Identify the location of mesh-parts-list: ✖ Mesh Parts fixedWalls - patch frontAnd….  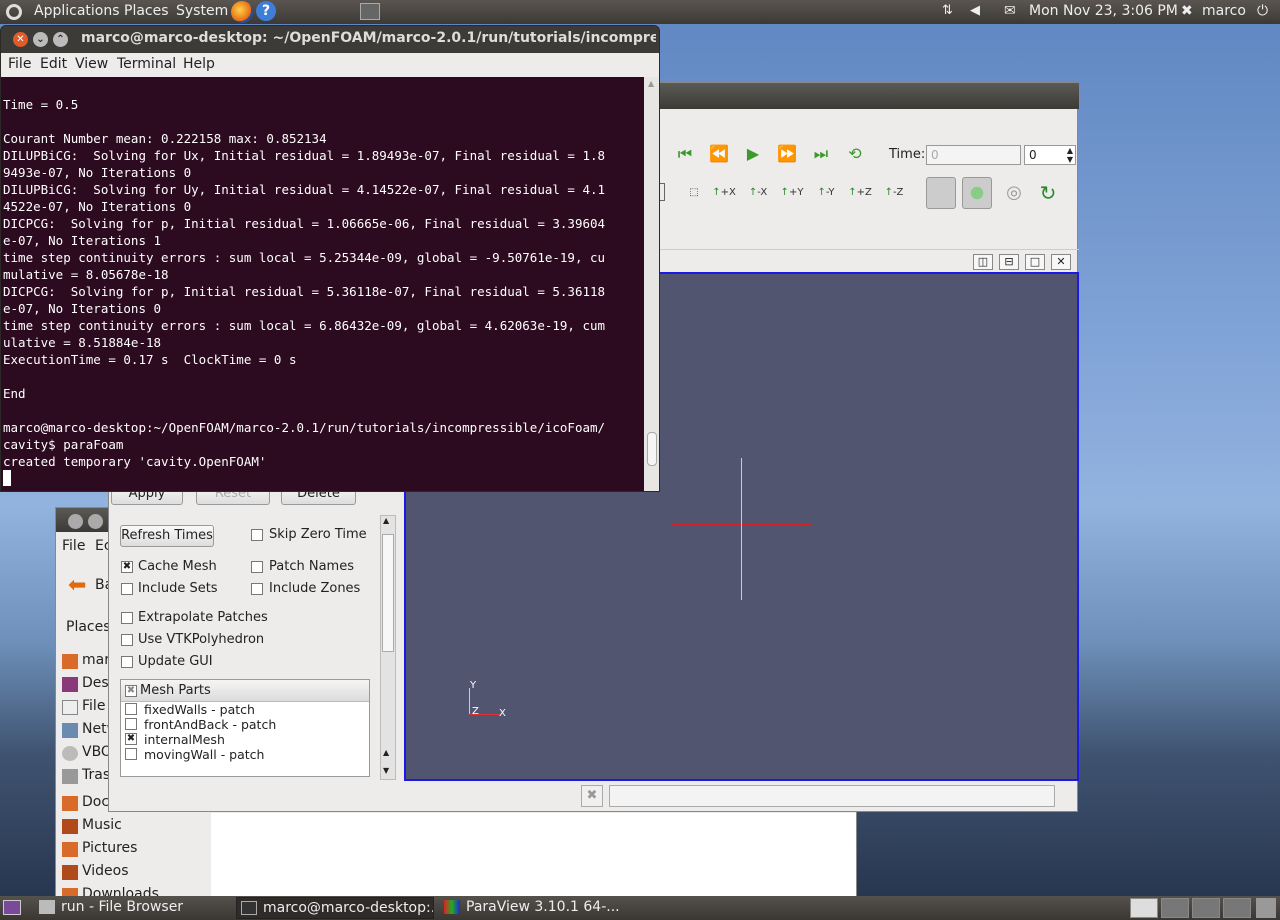
(245, 728).